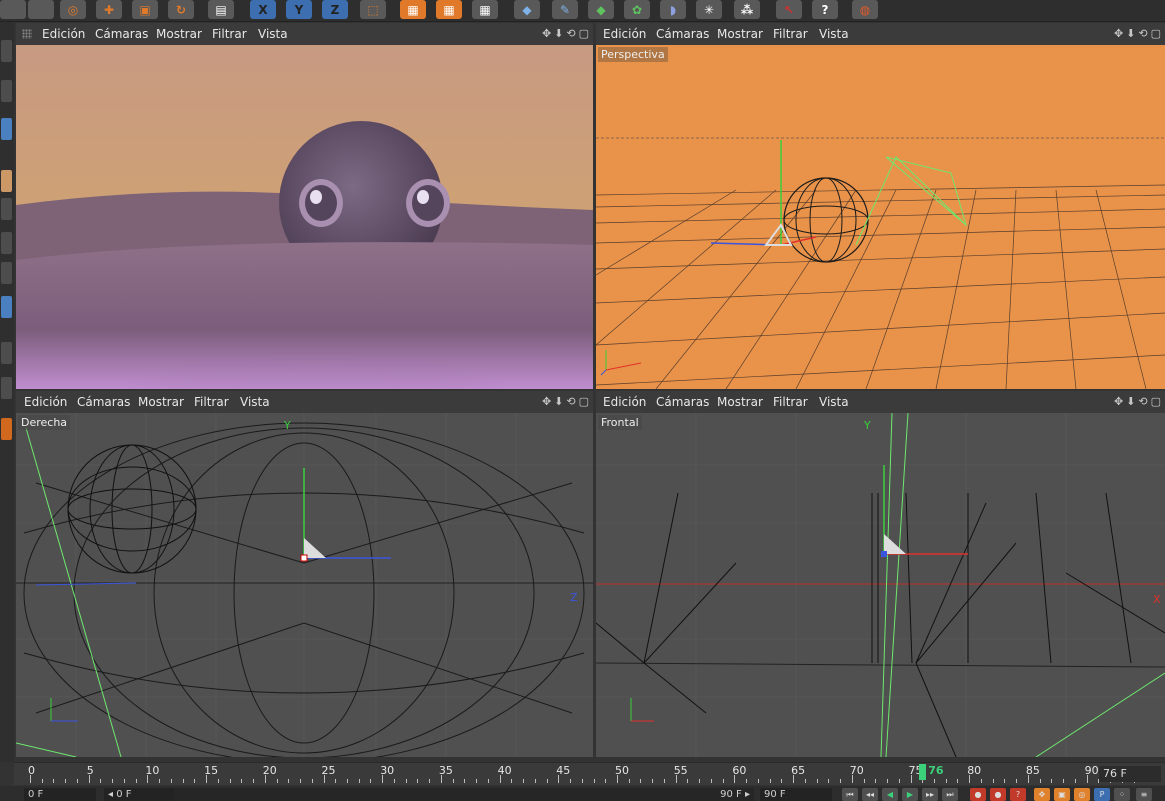  What do you see at coordinates (27, 34) in the screenshot?
I see `grip-icon` at bounding box center [27, 34].